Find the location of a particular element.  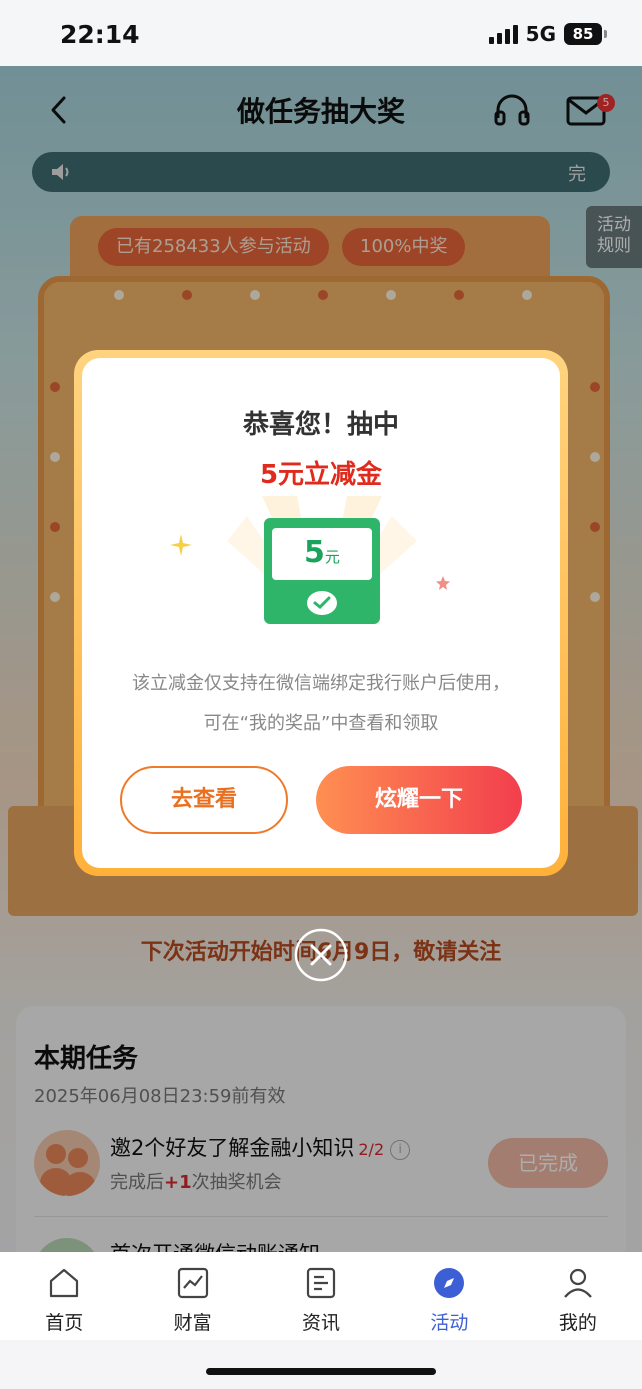

tab-label: 资讯 is located at coordinates (321, 1323).